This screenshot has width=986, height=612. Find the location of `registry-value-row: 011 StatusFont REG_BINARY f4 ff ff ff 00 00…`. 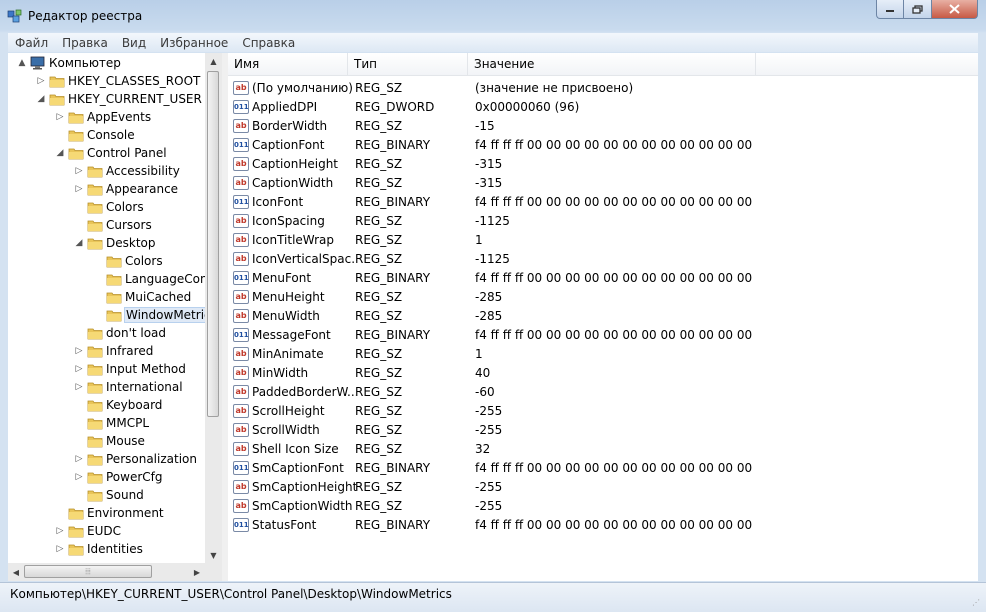

registry-value-row: 011 StatusFont REG_BINARY f4 ff ff ff 00 00… is located at coordinates (603, 524).